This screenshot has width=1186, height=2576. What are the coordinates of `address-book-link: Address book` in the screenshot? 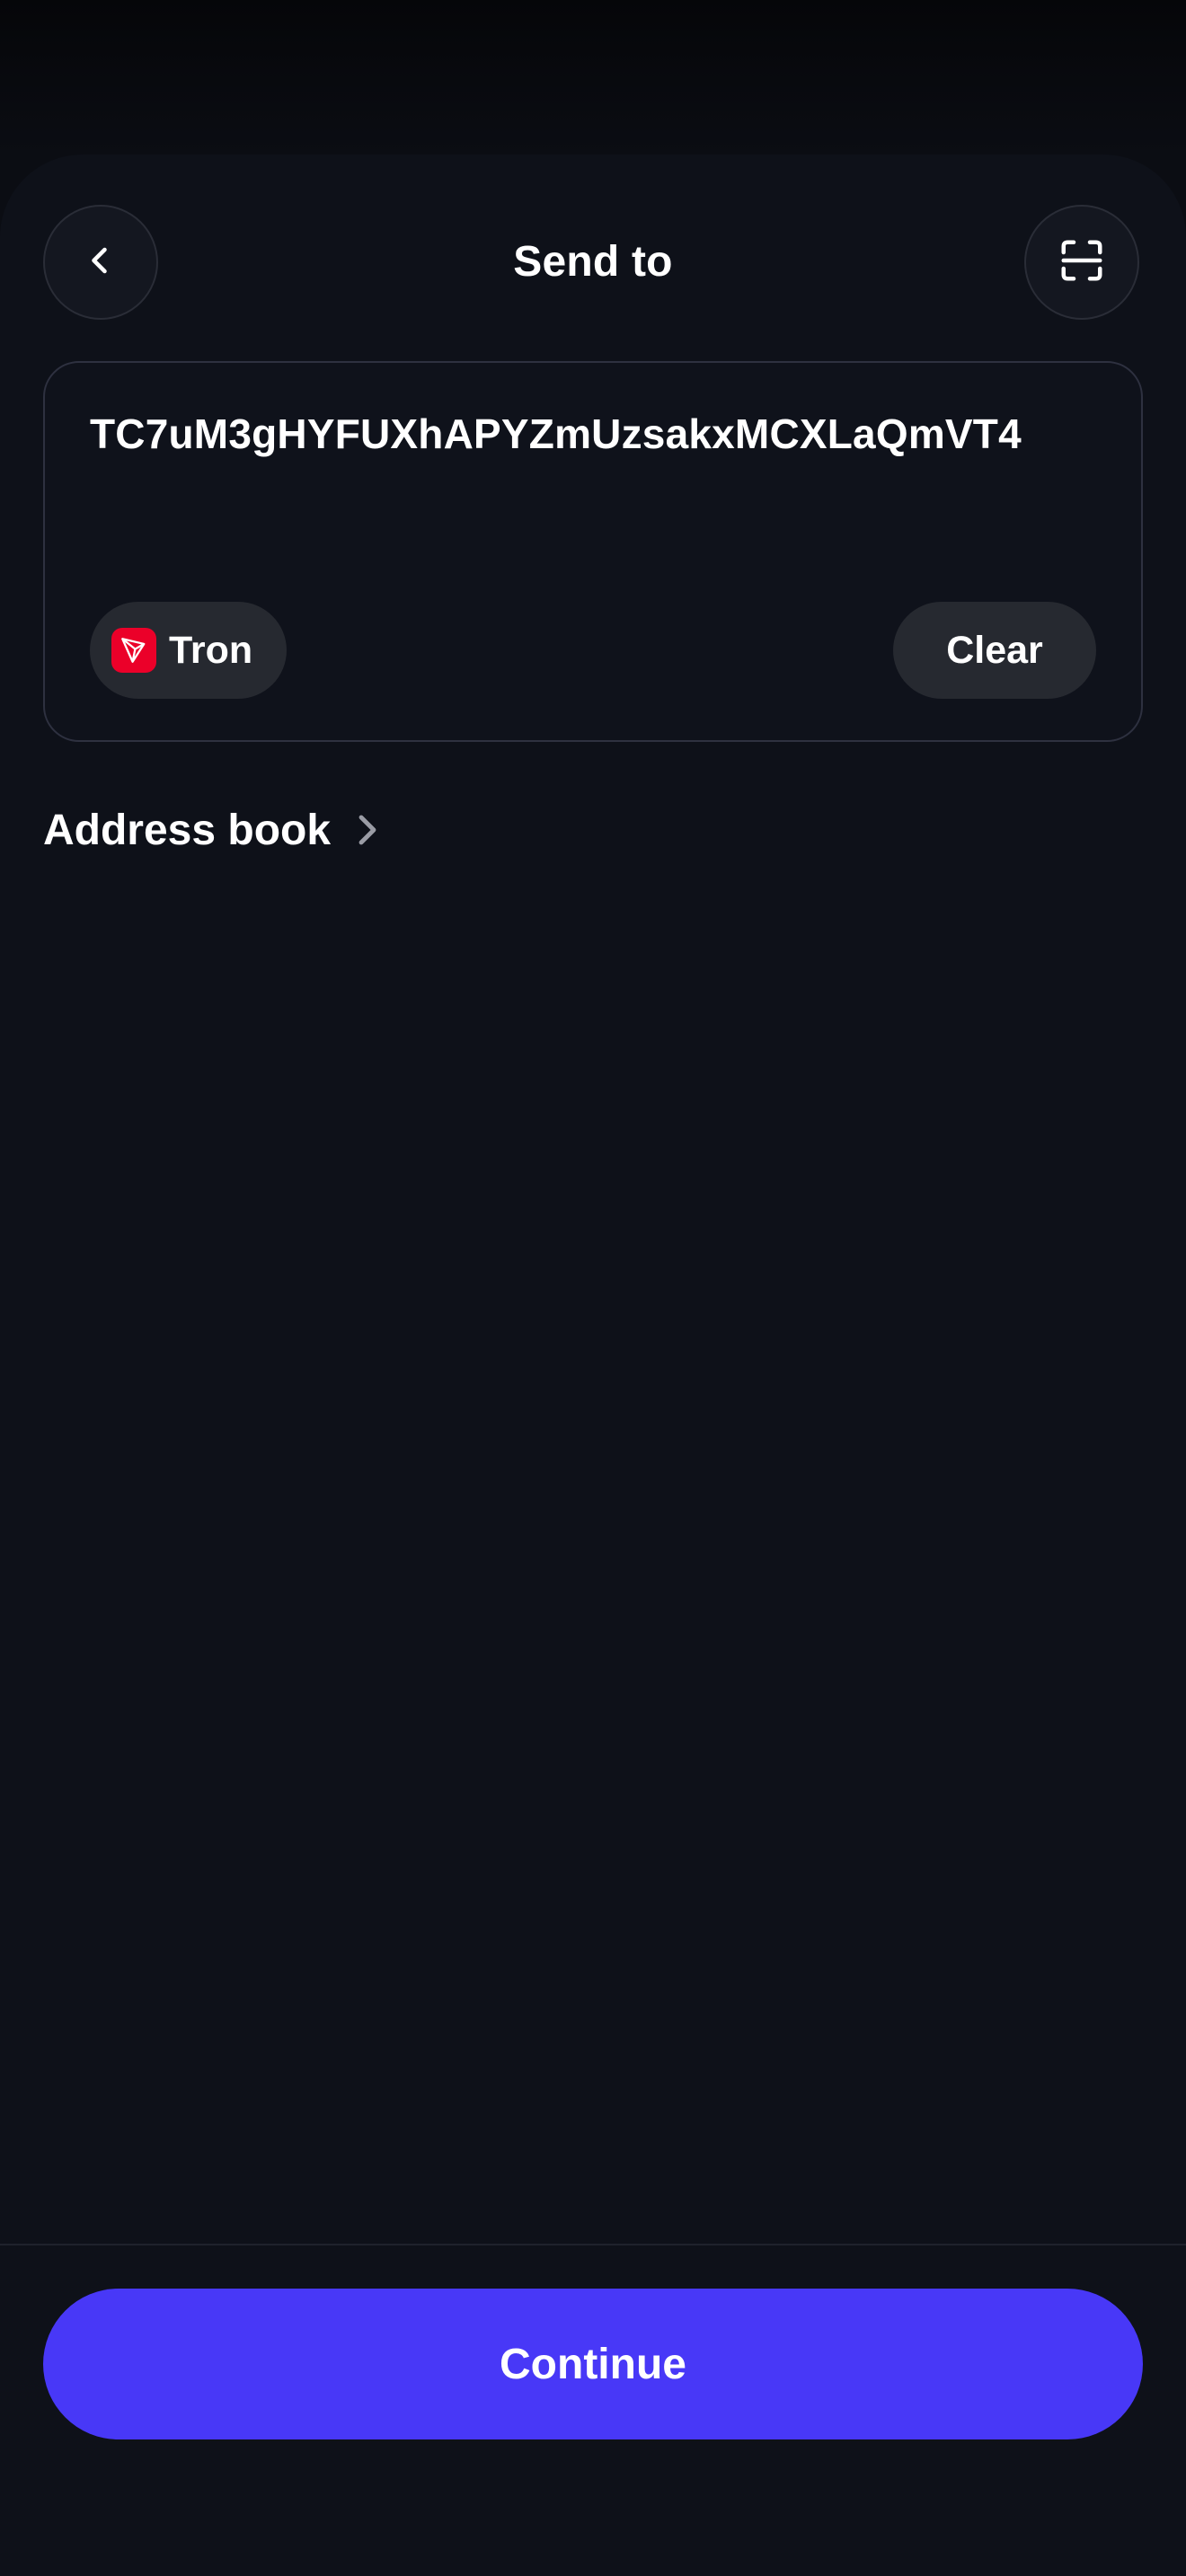 It's located at (212, 830).